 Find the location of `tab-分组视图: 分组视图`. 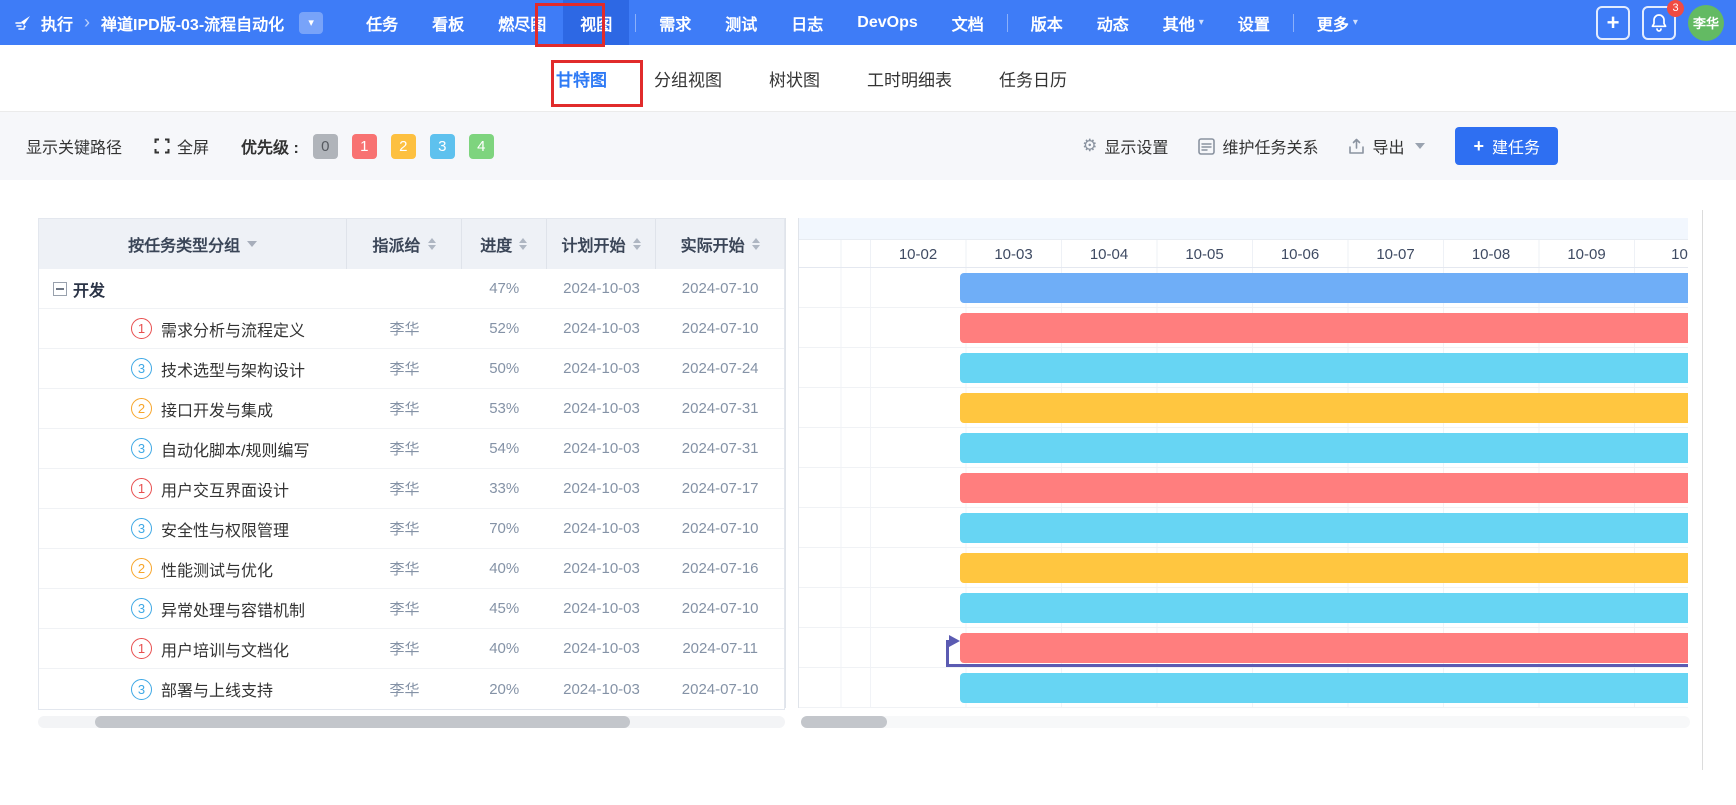

tab-分组视图: 分组视图 is located at coordinates (688, 78).